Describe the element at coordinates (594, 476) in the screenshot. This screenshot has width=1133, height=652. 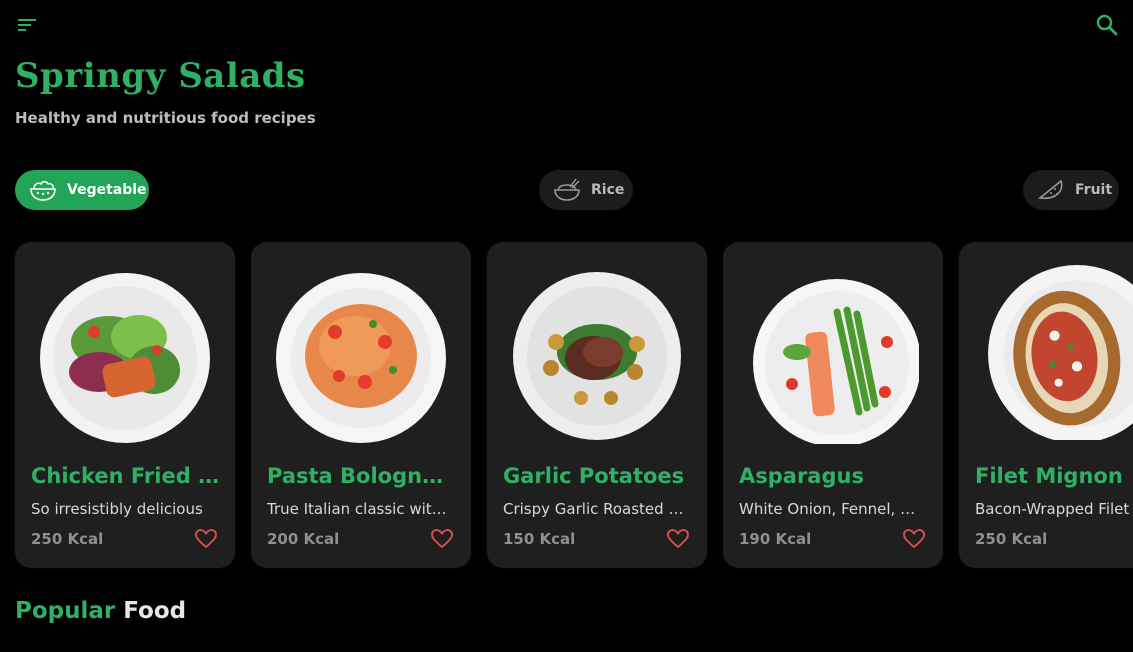
I see `recipe-name: Garlic Potatoes` at that location.